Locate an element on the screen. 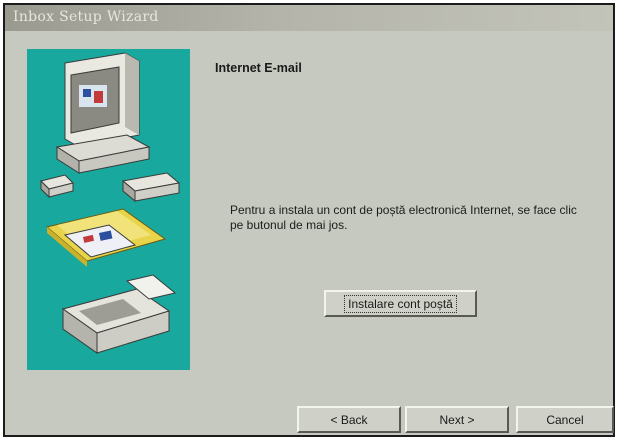 Image resolution: width=622 pixels, height=445 pixels. install-account-button-label: Instalare cont poștă is located at coordinates (400, 303).